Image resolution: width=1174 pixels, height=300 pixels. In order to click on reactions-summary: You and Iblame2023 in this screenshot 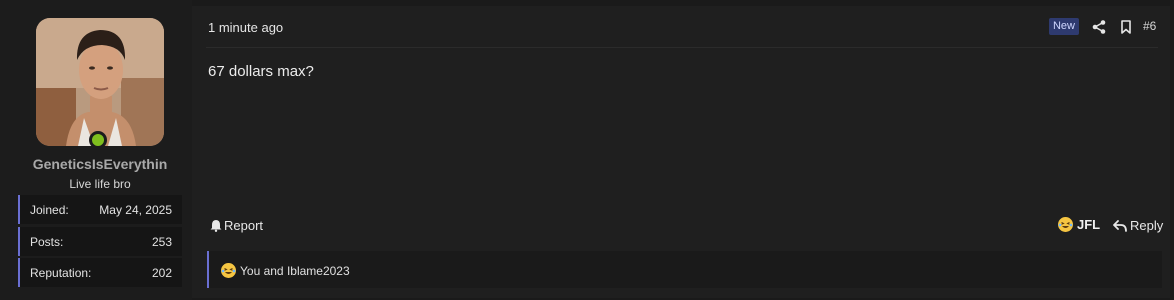, I will do `click(684, 269)`.